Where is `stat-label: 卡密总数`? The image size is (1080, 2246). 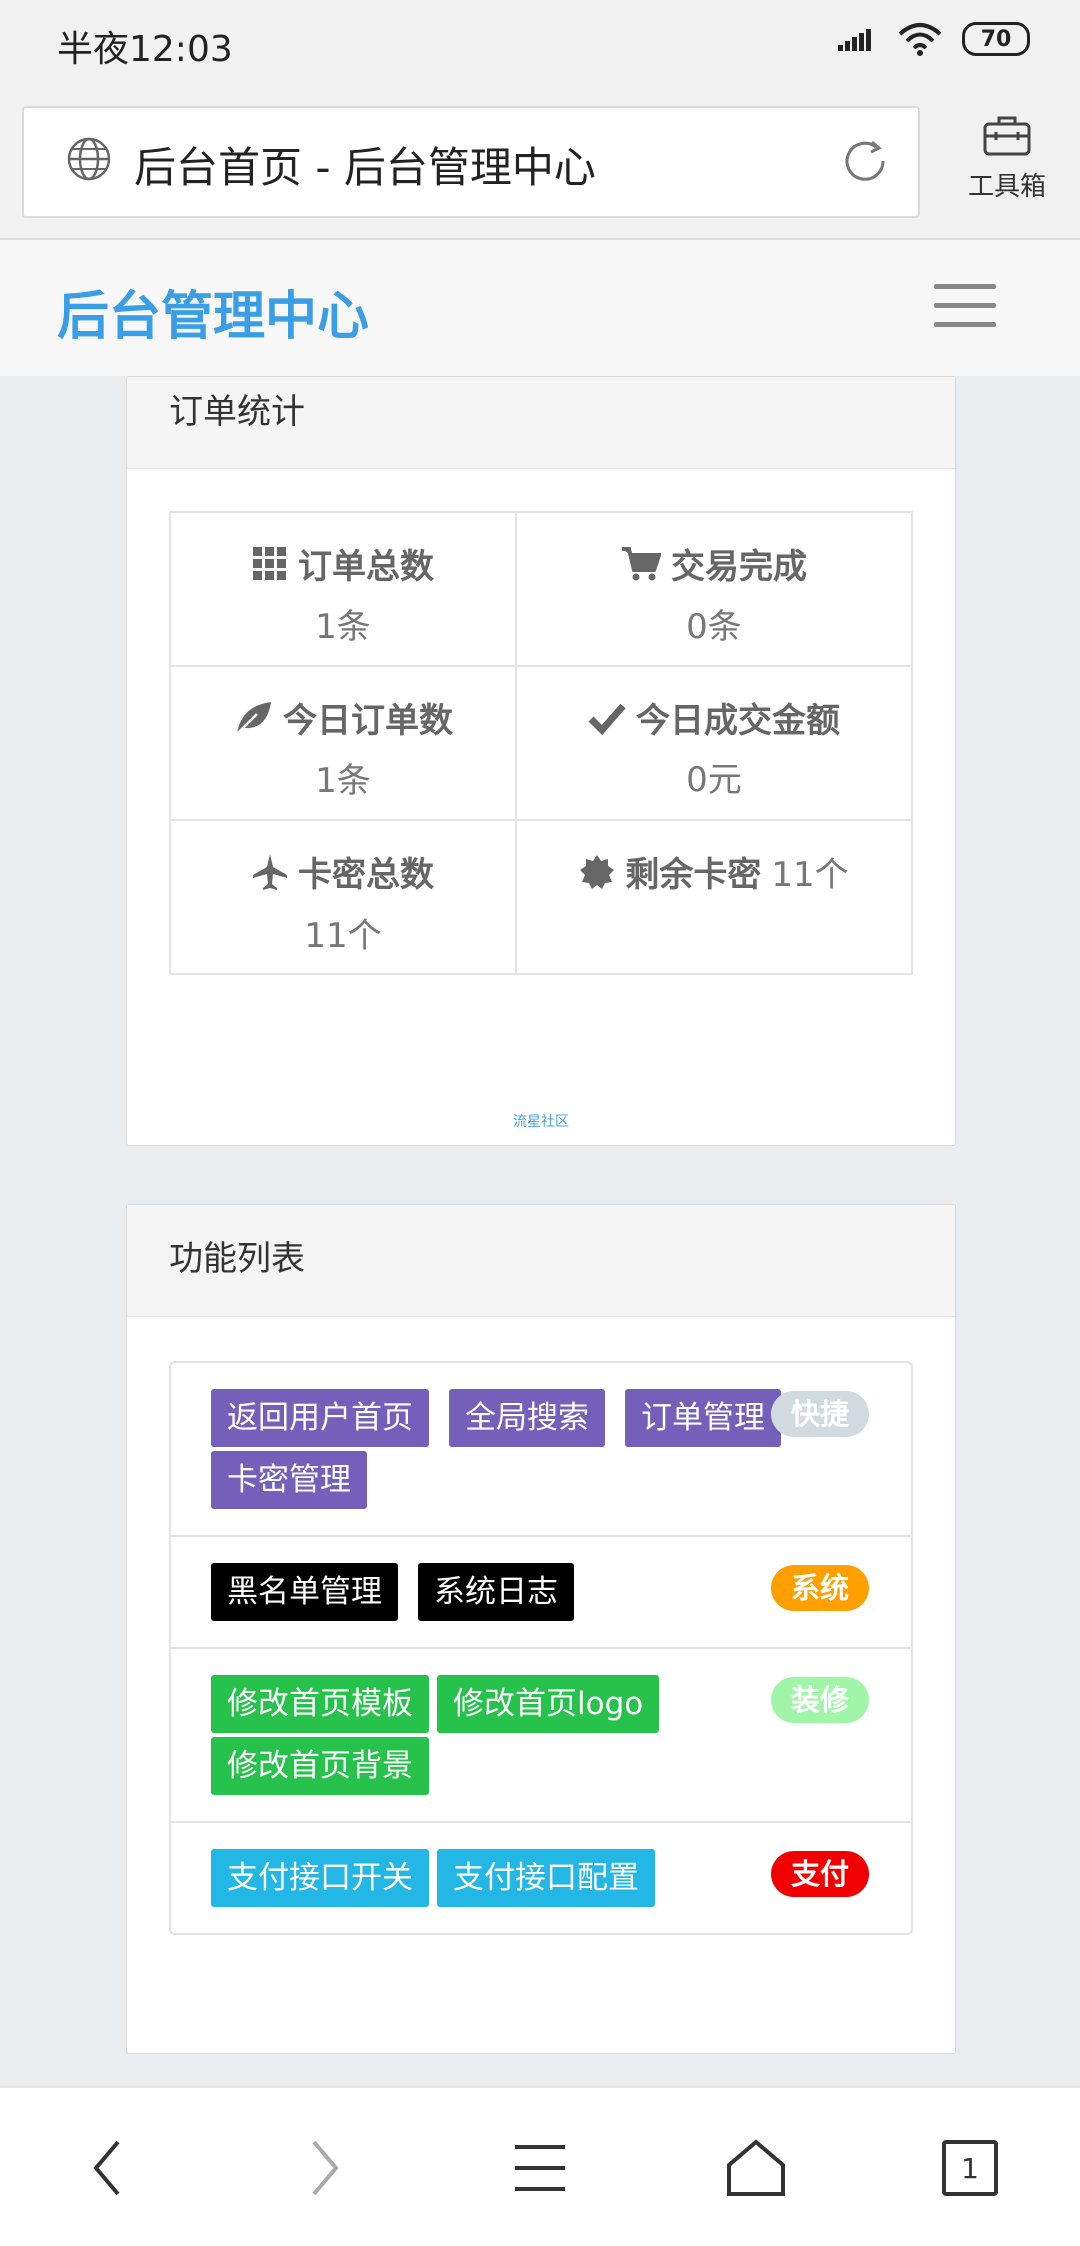 stat-label: 卡密总数 is located at coordinates (366, 875).